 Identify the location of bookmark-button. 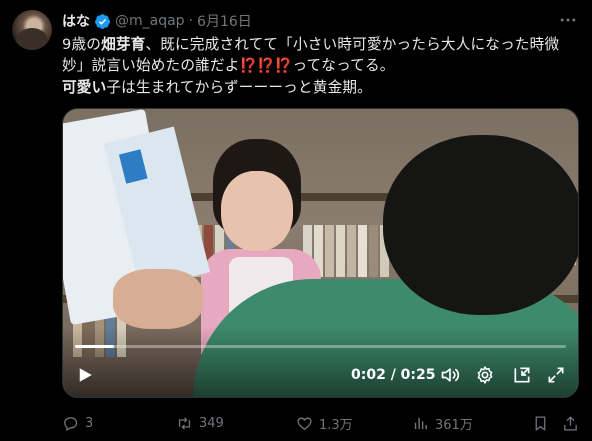
(540, 423).